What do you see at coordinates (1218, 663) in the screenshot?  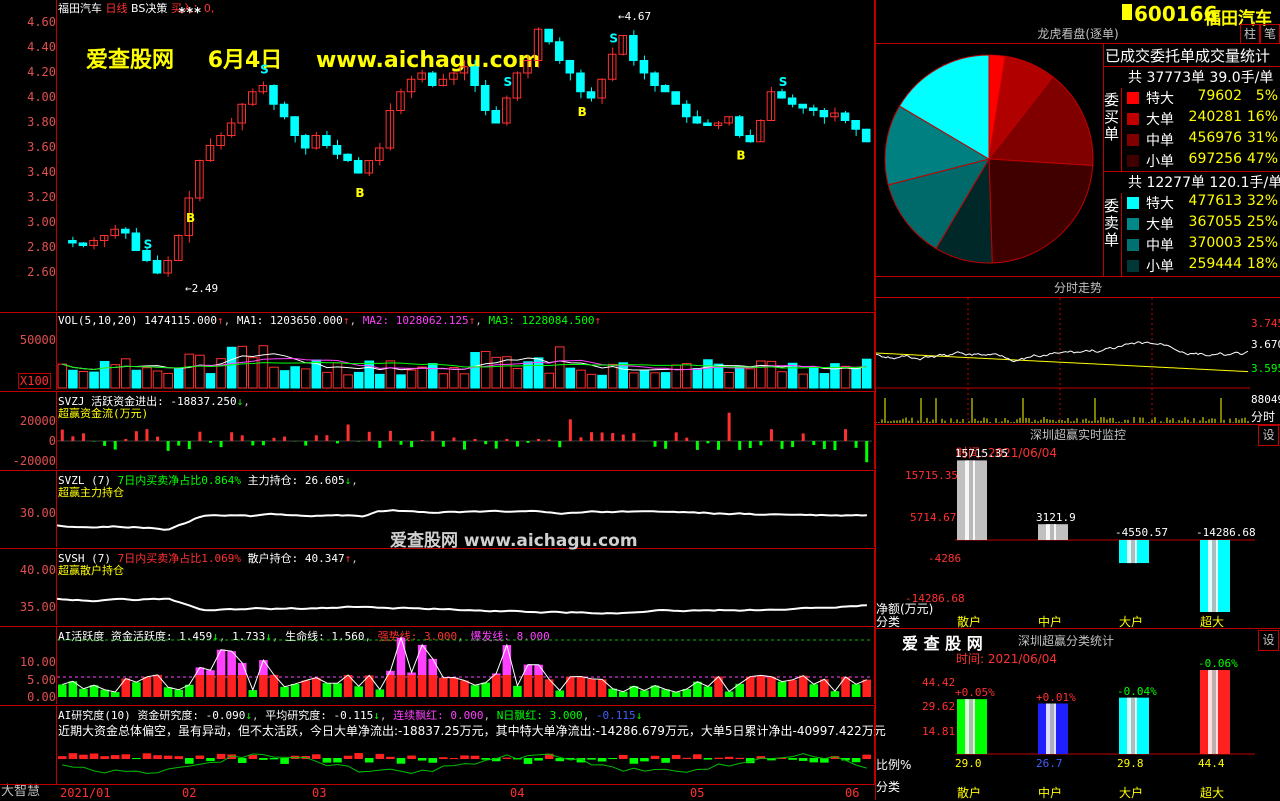 I see `ratio-change-label: -0.06%` at bounding box center [1218, 663].